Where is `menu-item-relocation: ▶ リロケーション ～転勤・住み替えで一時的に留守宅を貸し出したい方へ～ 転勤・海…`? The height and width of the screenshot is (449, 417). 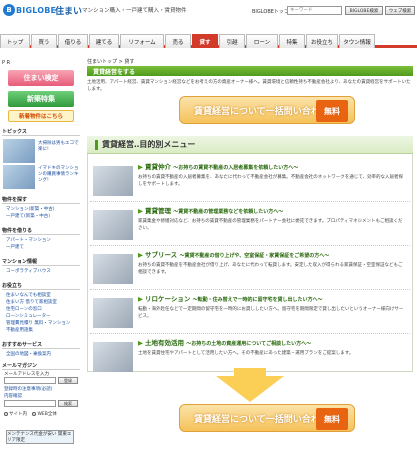
menu-item-relocation: ▶ リロケーション ～転勤・住み替えで一時的に留守宅を貸し出したい方へ～ 転勤・海… is located at coordinates (250, 312).